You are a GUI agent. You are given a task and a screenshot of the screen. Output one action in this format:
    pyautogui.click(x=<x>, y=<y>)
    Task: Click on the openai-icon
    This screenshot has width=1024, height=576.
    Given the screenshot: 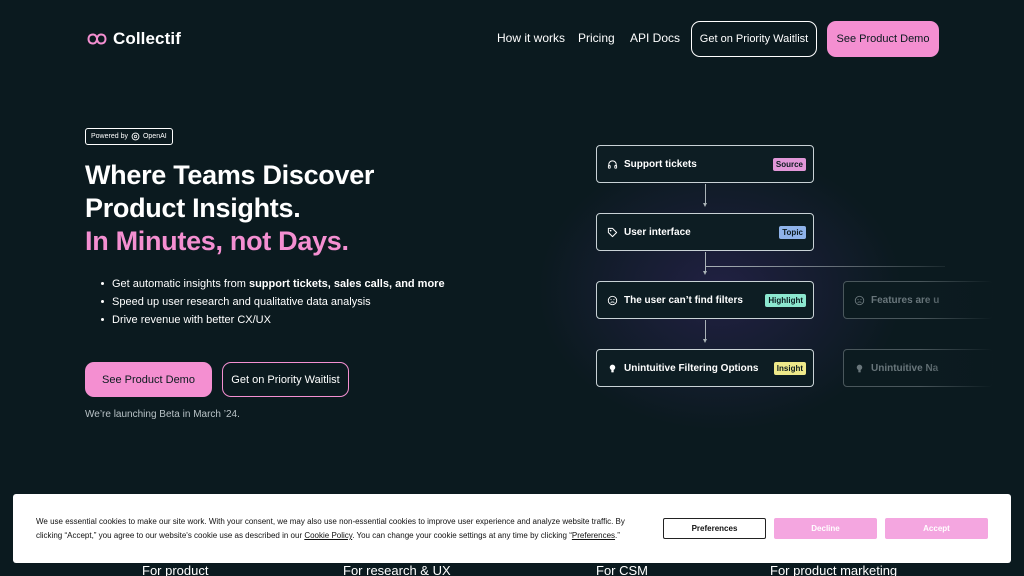 What is the action you would take?
    pyautogui.click(x=135, y=136)
    